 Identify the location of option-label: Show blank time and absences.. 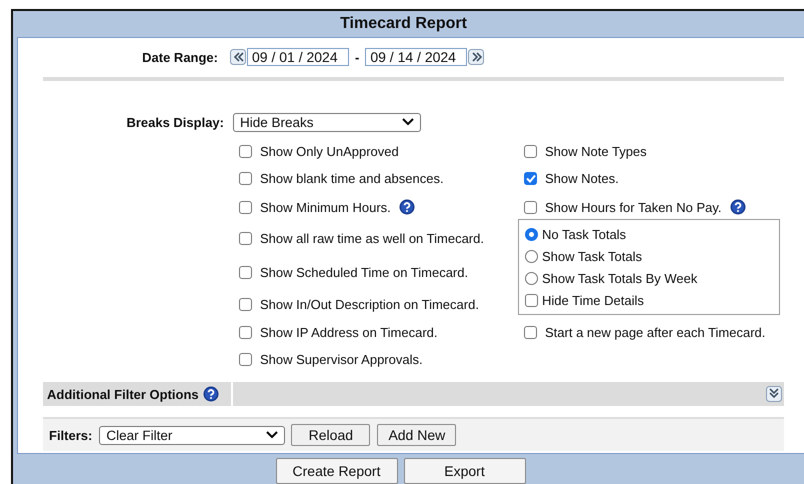
(352, 178).